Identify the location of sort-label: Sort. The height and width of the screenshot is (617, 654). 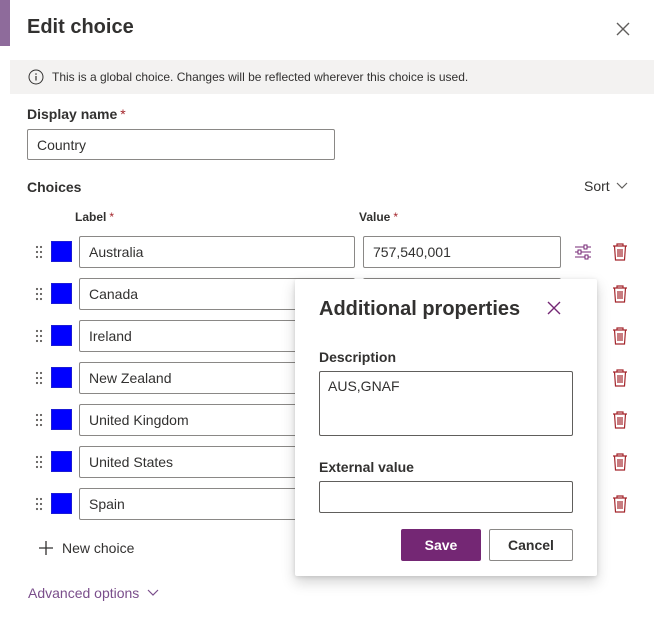
(597, 186).